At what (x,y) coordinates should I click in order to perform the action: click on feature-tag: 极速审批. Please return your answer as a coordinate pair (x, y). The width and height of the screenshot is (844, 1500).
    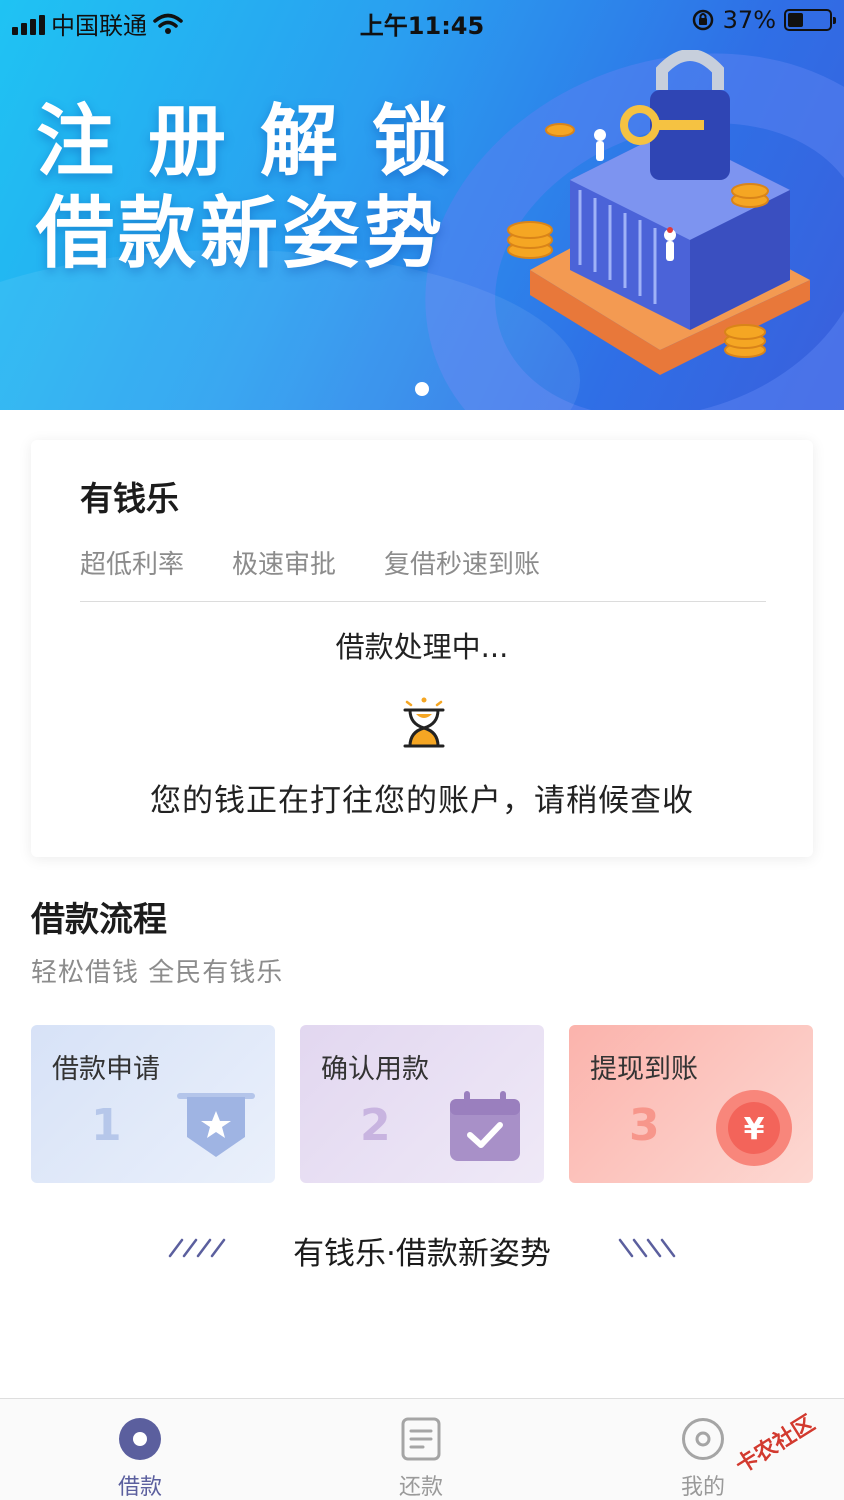
    Looking at the image, I should click on (284, 565).